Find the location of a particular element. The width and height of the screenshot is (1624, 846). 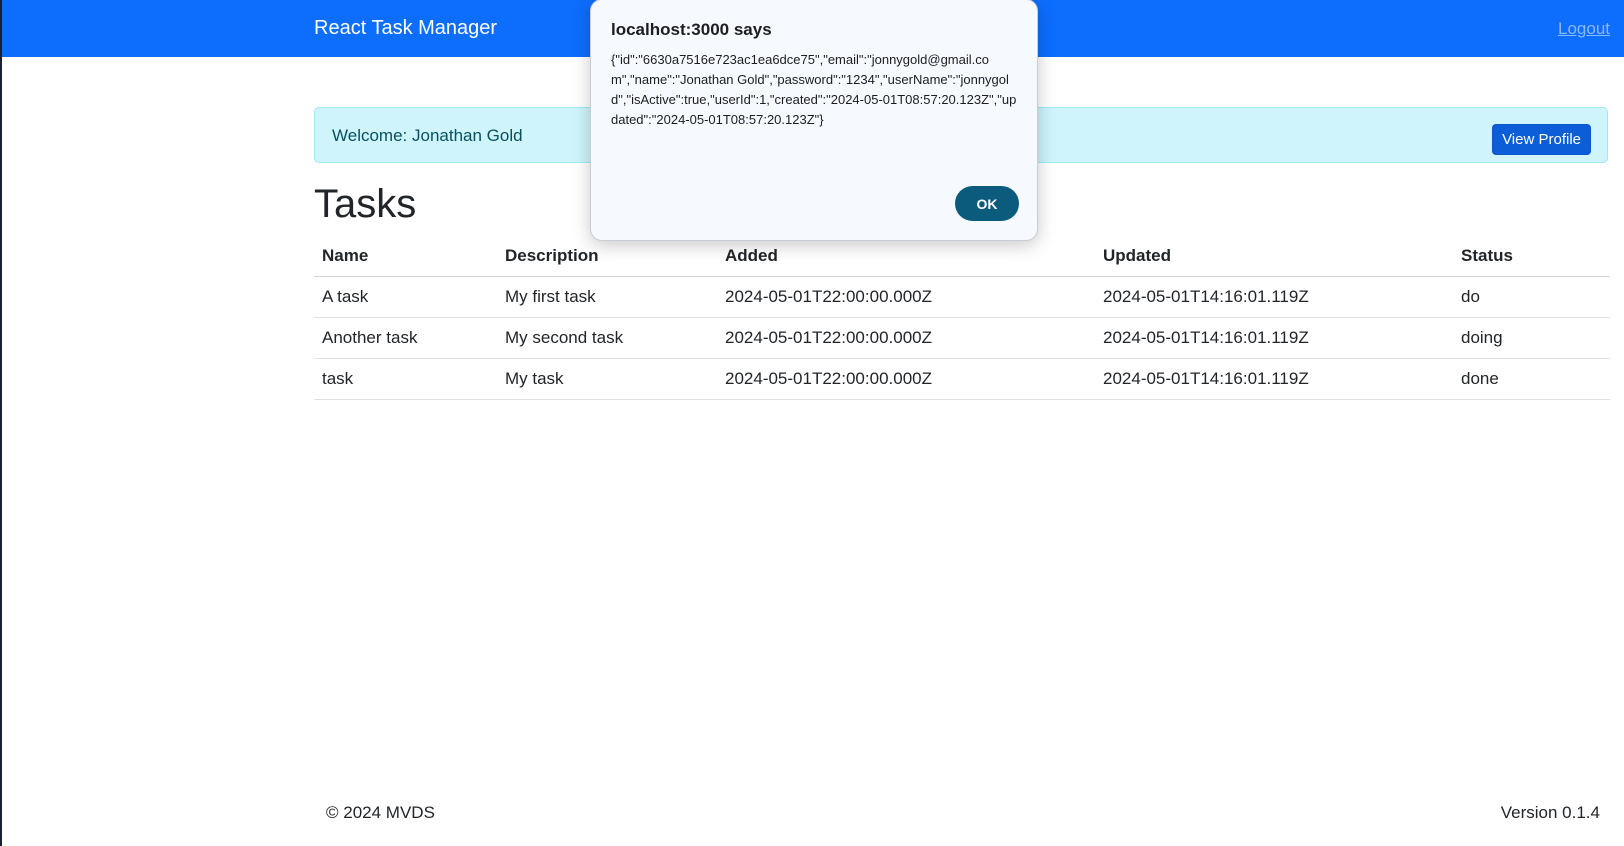

navbar-brand: React Task Manager is located at coordinates (405, 28).